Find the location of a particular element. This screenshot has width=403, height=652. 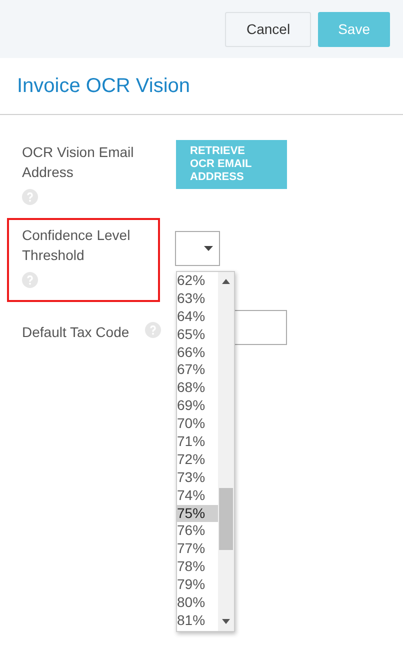

field-label: Default Tax Code is located at coordinates (76, 332).